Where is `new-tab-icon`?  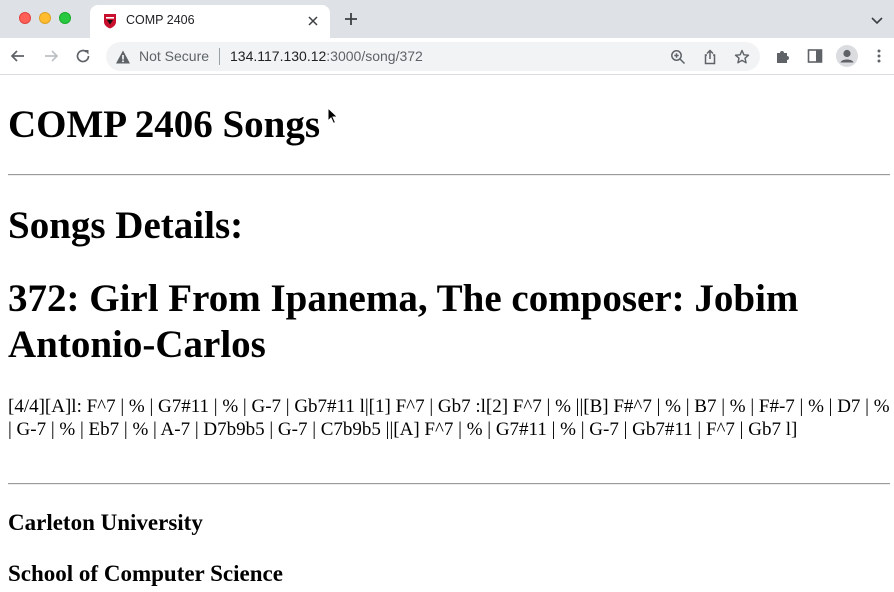 new-tab-icon is located at coordinates (351, 19).